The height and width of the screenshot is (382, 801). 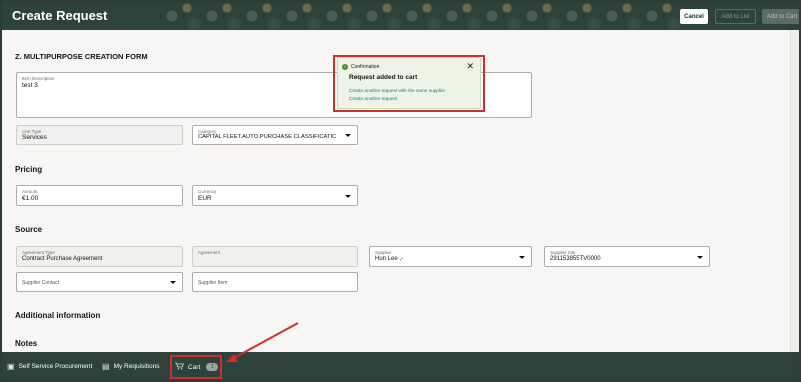 I want to click on annotation-arrow, so click(x=262, y=342).